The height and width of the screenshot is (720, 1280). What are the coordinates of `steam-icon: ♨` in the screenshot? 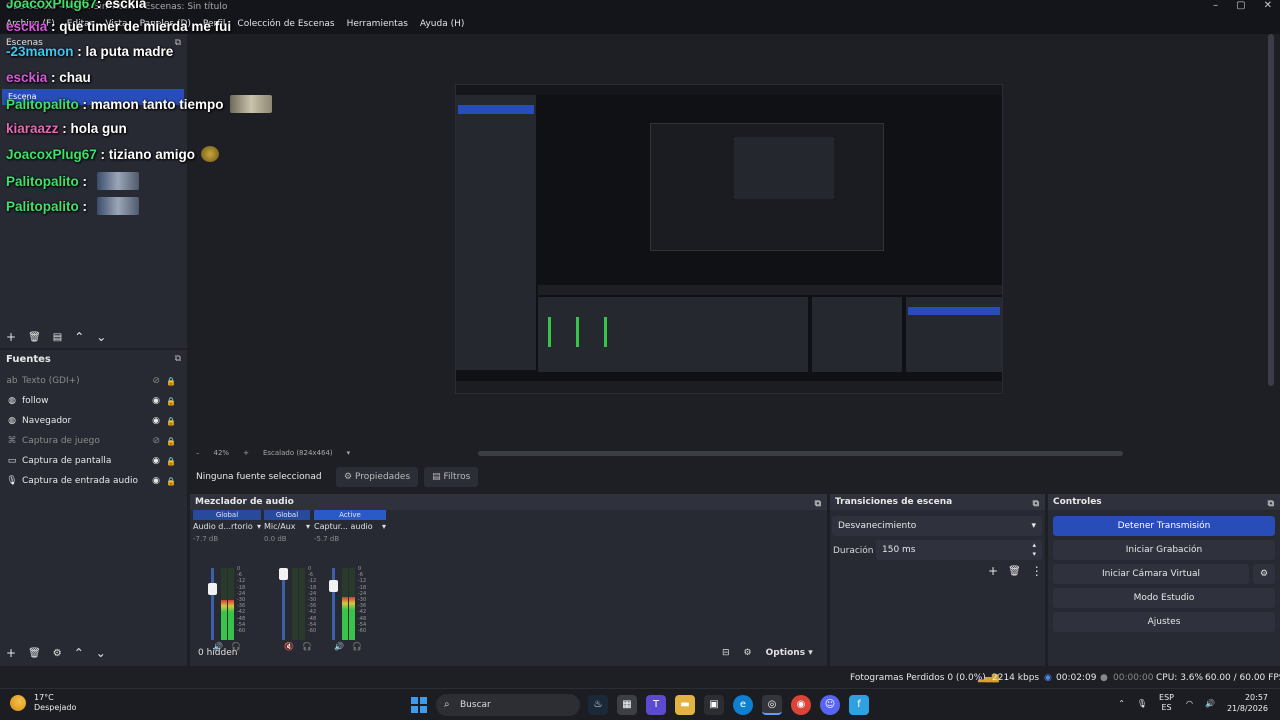 It's located at (598, 705).